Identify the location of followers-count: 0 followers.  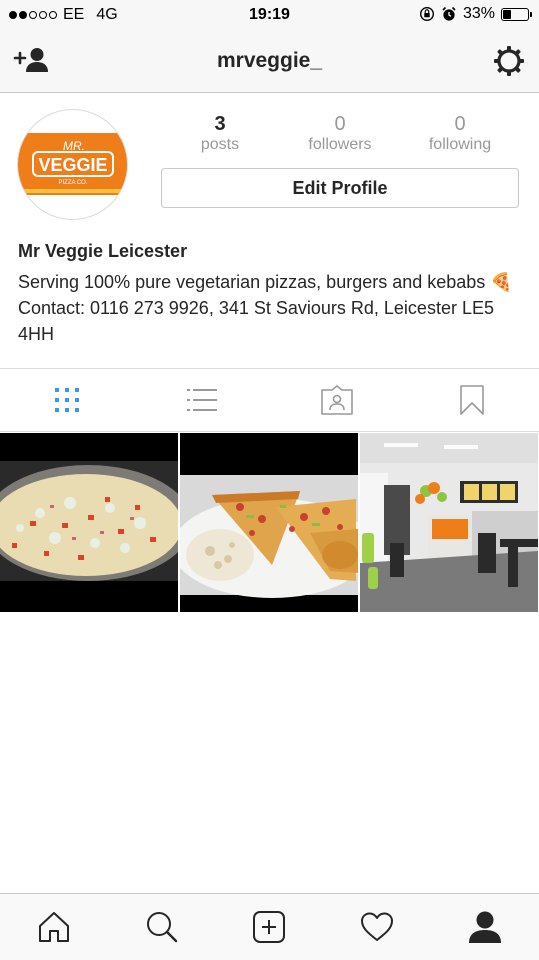
(340, 133).